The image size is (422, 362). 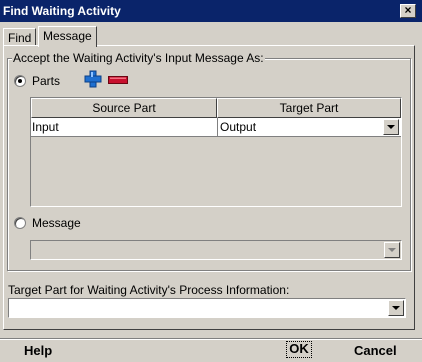 I want to click on column-header-source-part: Source Part, so click(x=124, y=108).